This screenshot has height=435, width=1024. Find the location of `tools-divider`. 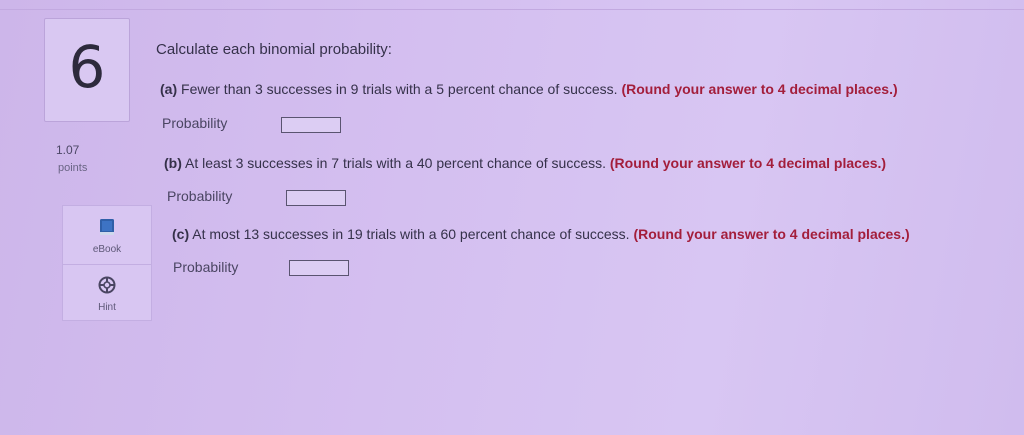

tools-divider is located at coordinates (107, 264).